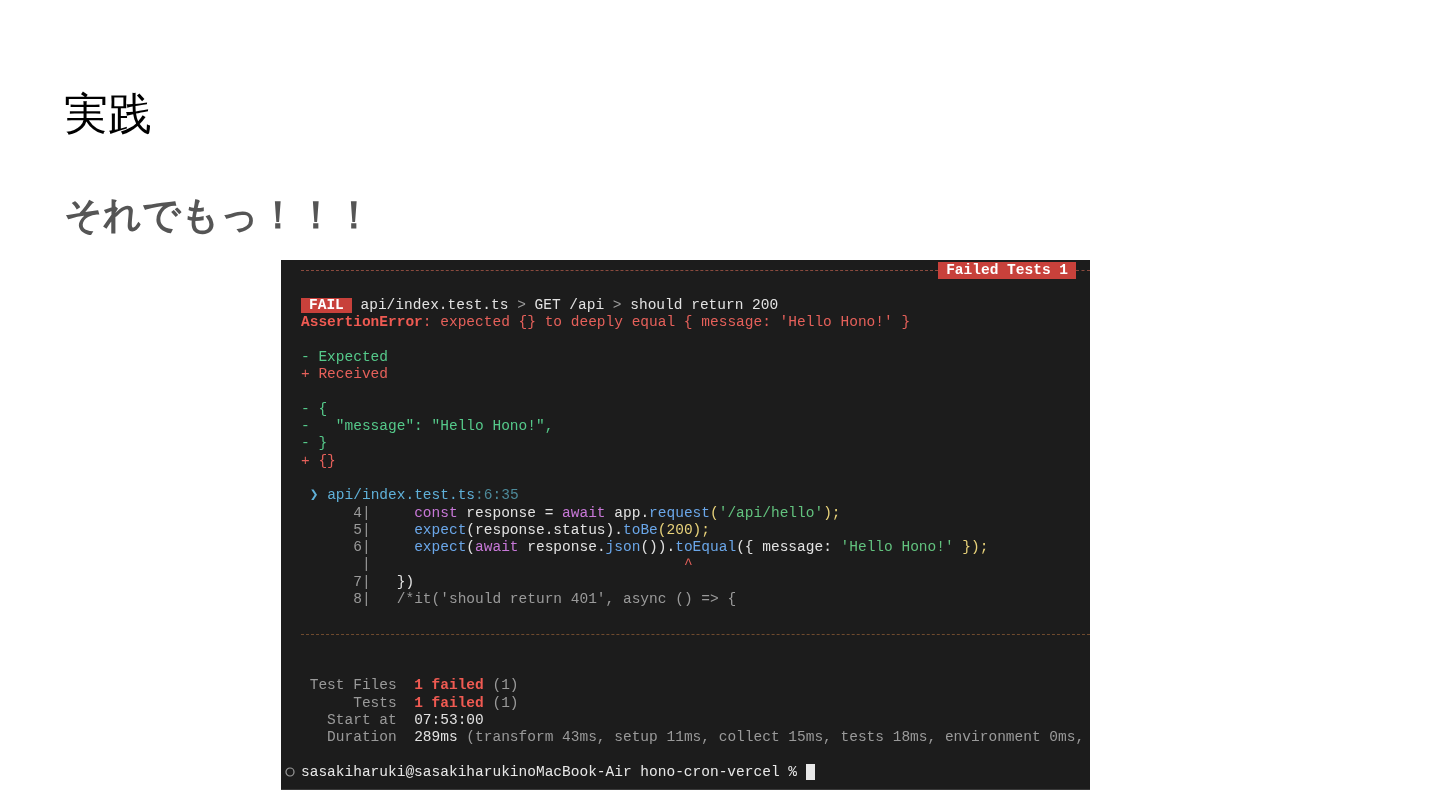  I want to click on terminal-line: | ^, so click(526, 565).